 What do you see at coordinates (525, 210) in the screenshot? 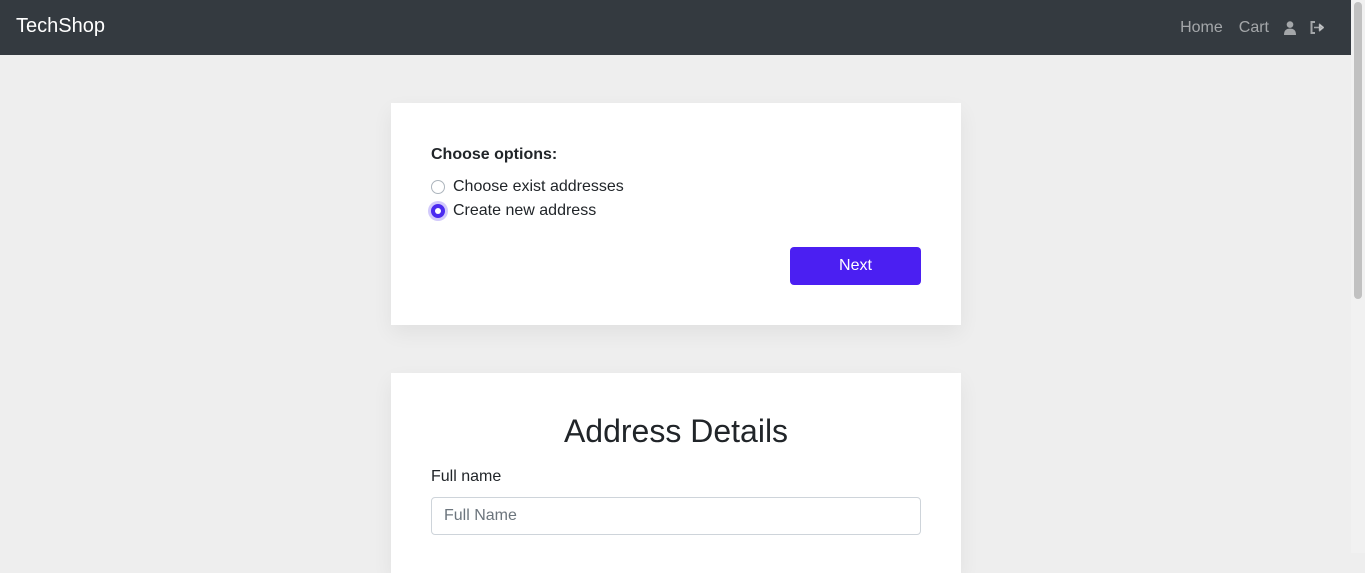
I see `radio-label: Create new address` at bounding box center [525, 210].